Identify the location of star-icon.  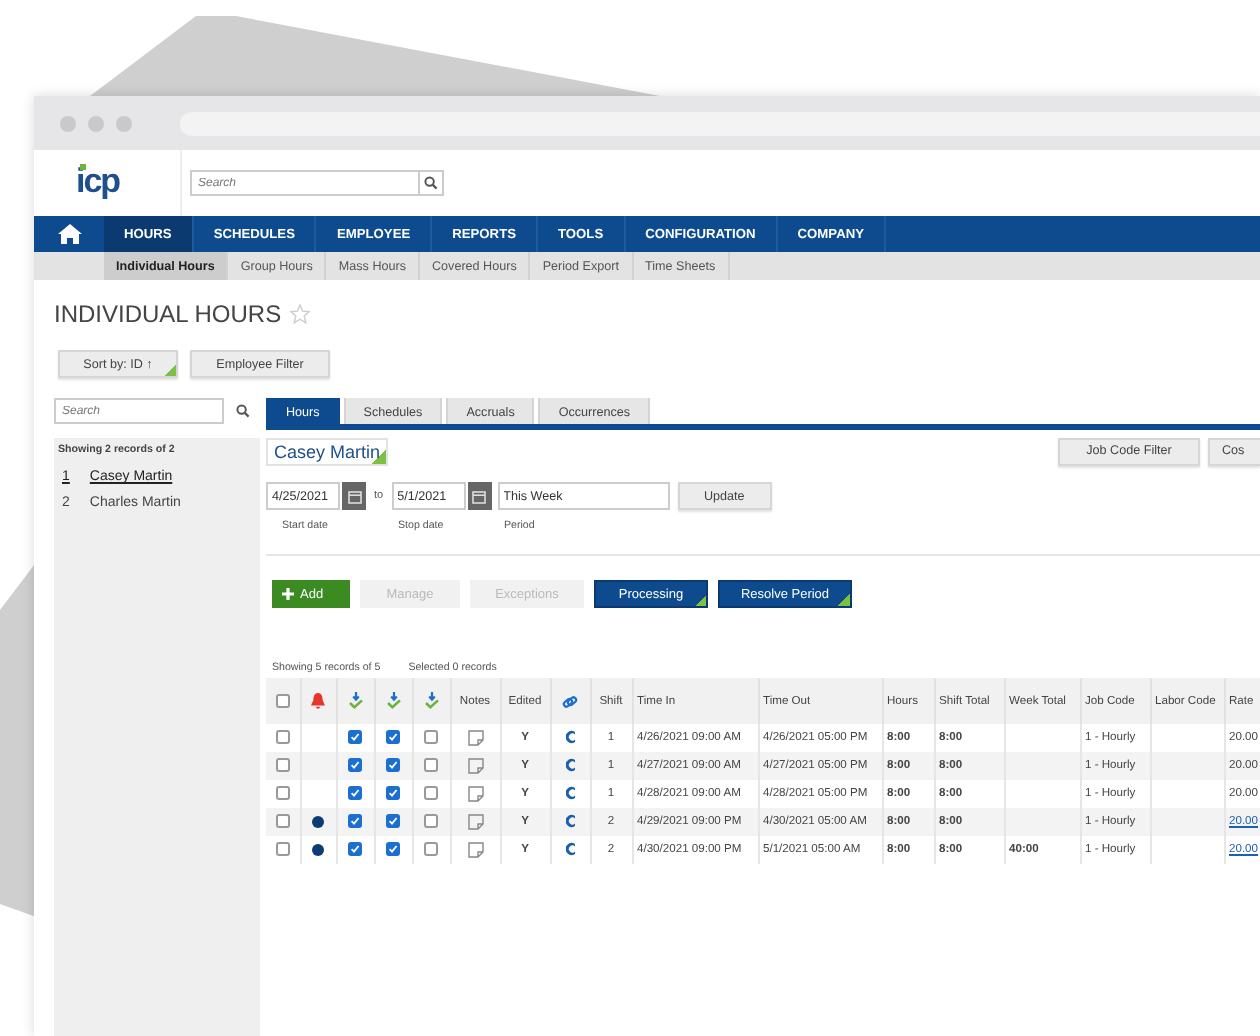
(299, 314).